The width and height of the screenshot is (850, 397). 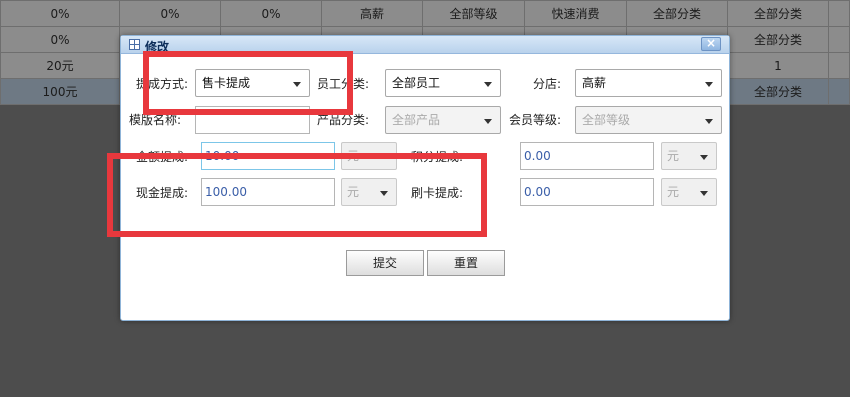 I want to click on points-unit-value: 元, so click(x=673, y=156).